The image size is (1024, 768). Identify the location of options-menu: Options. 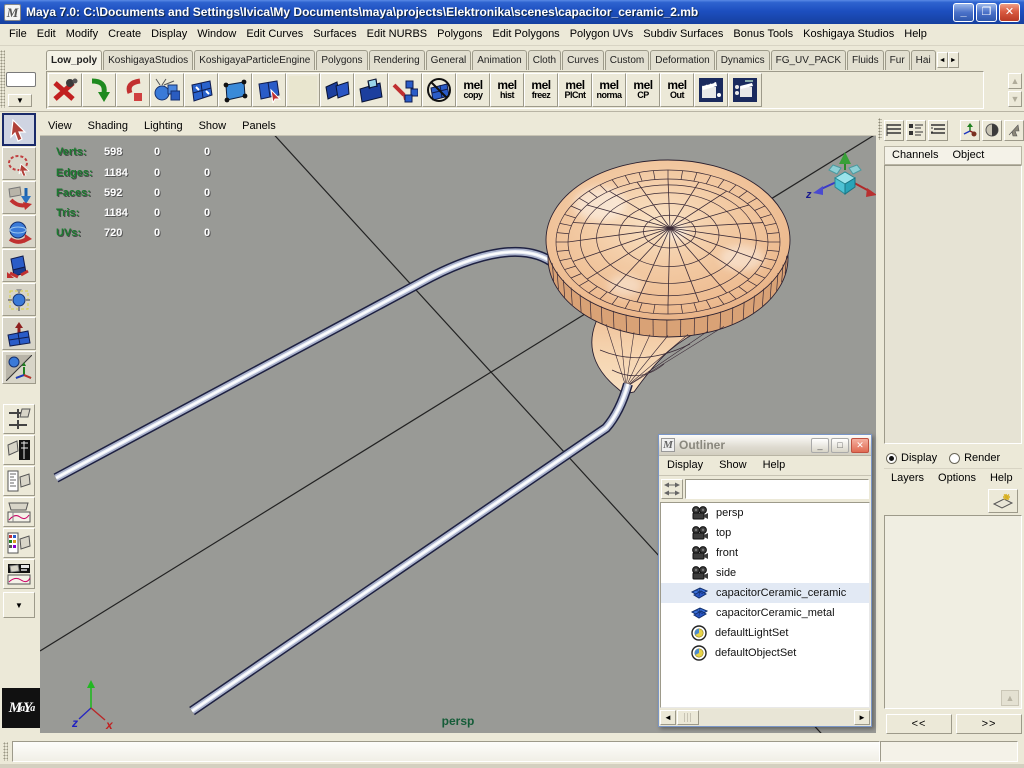
(957, 478).